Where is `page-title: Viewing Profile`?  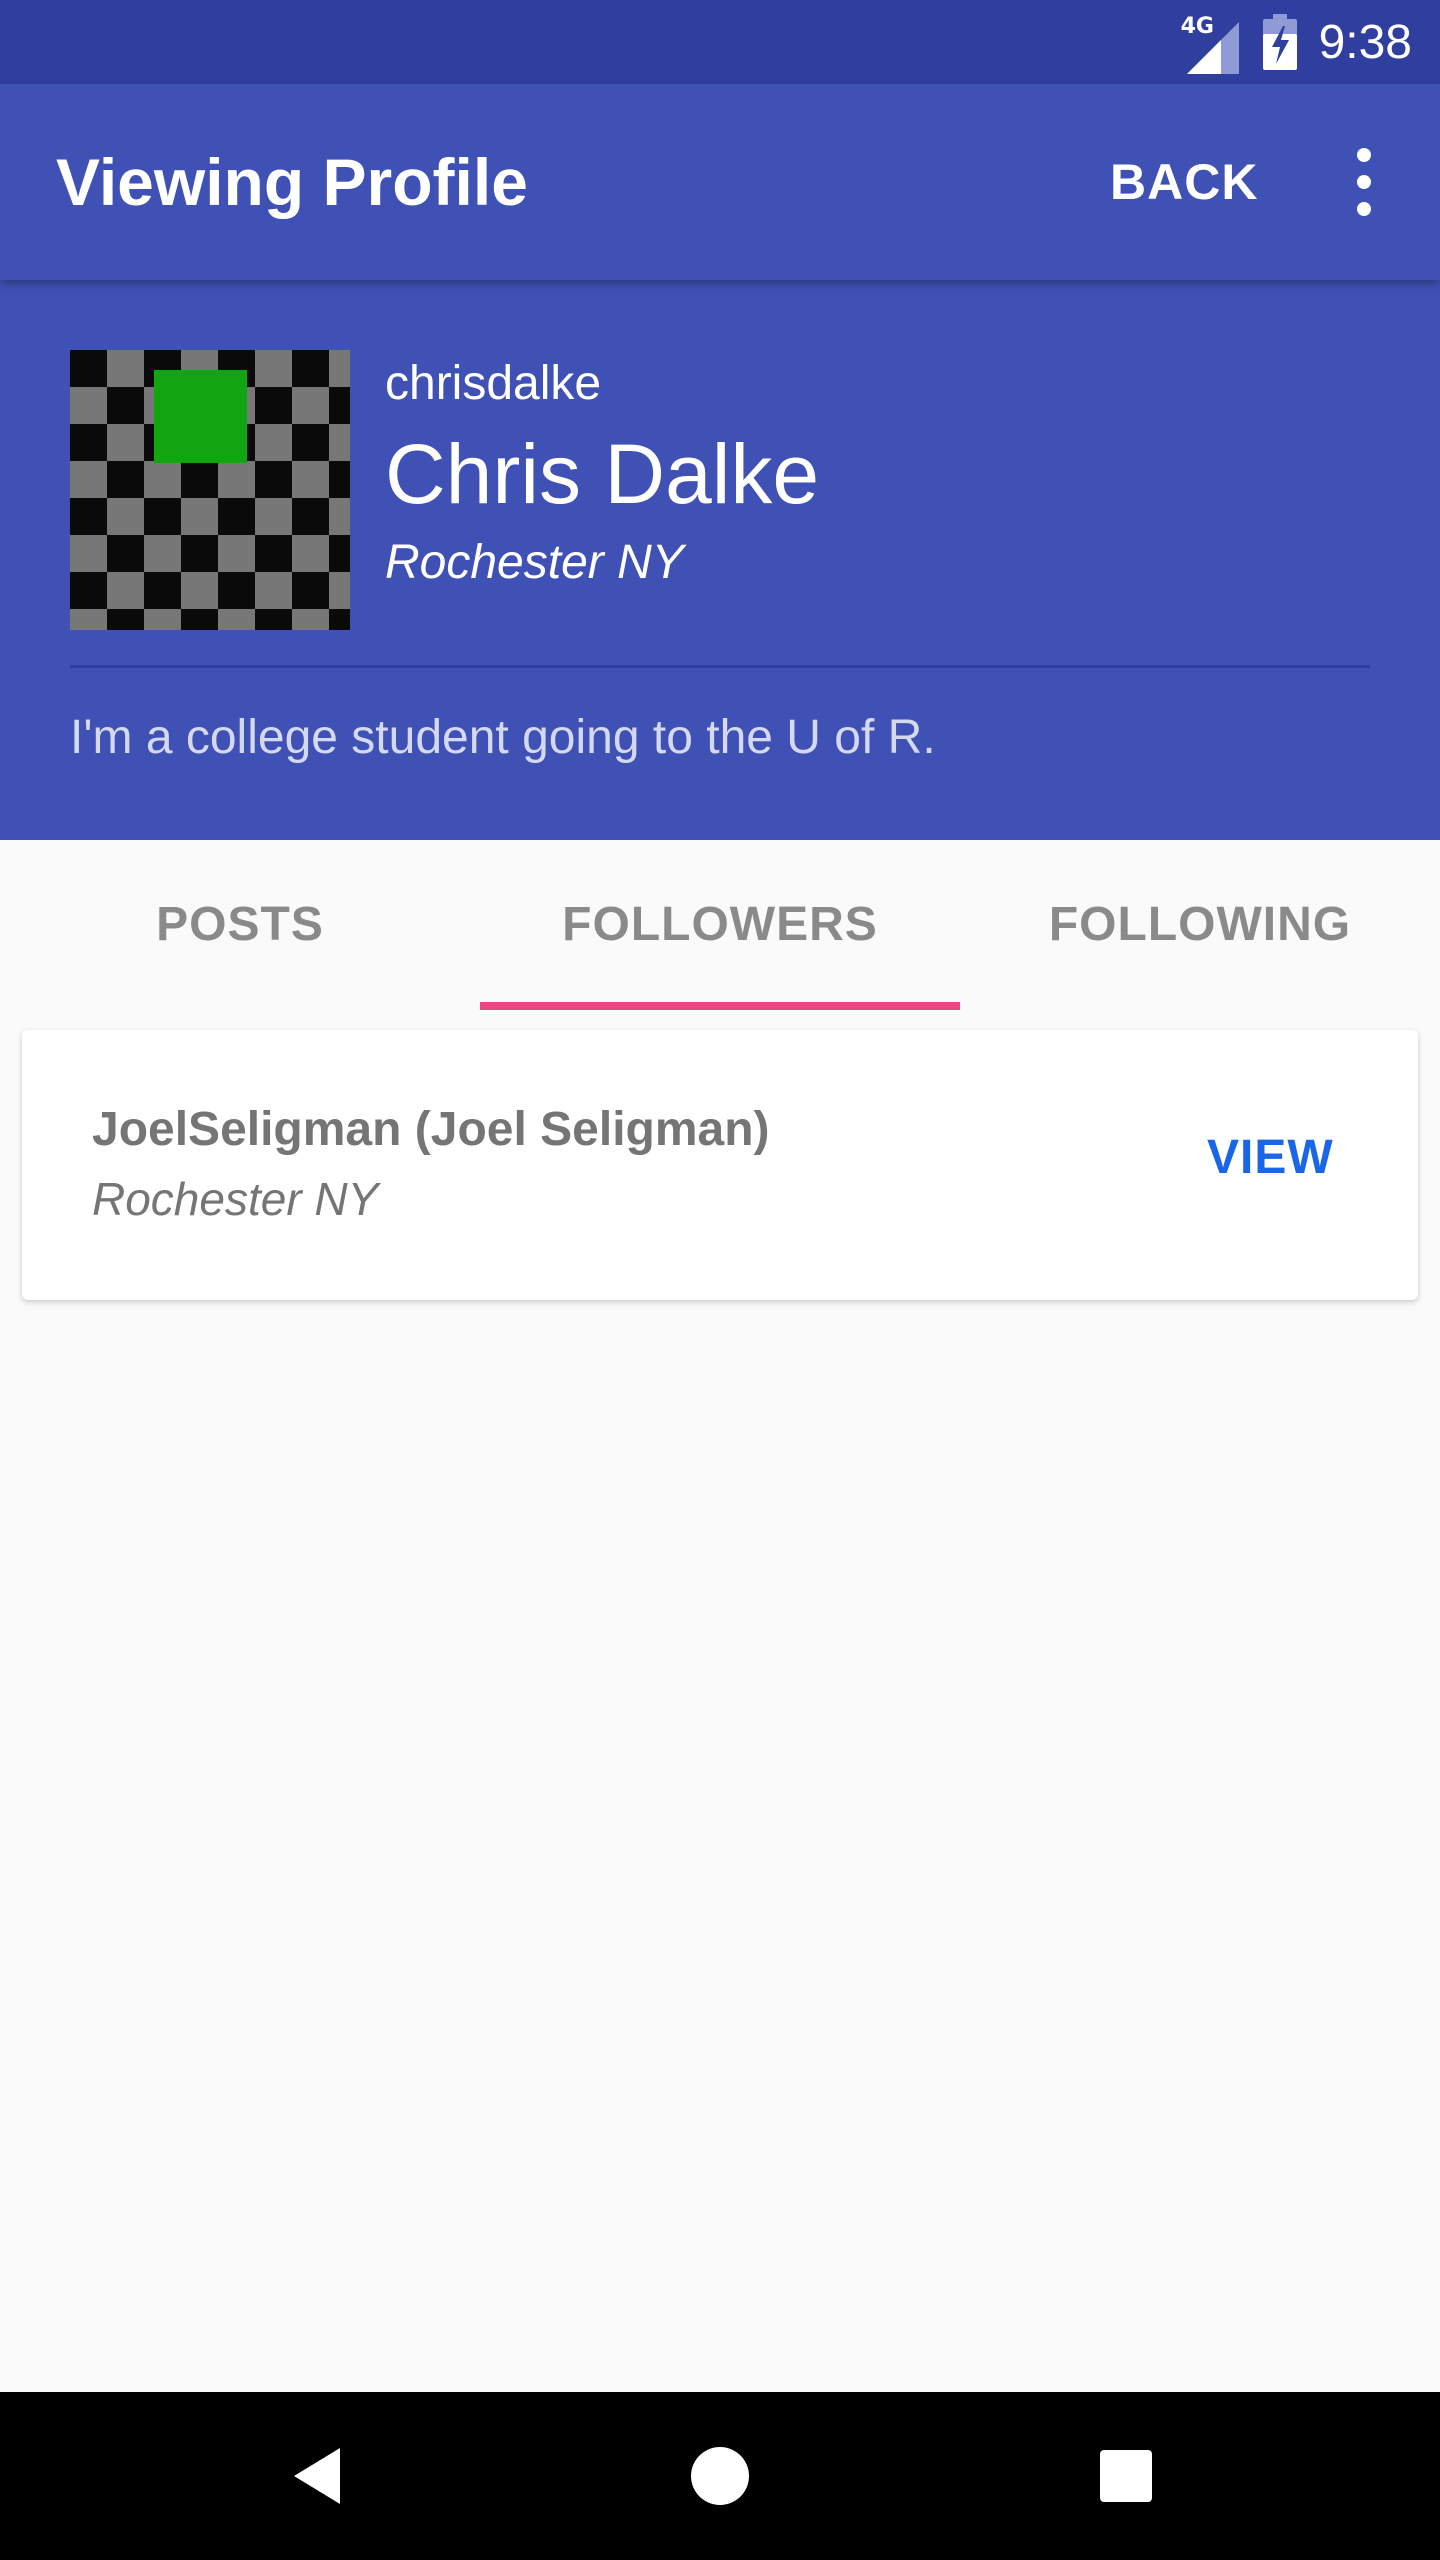
page-title: Viewing Profile is located at coordinates (292, 182).